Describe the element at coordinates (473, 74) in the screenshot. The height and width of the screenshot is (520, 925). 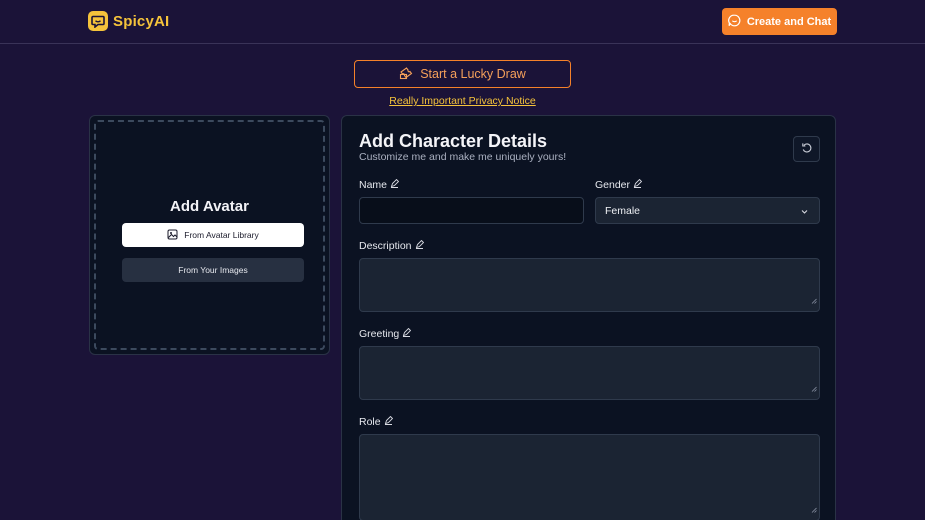
I see `lucky-draw-label: Start a Lucky Draw` at that location.